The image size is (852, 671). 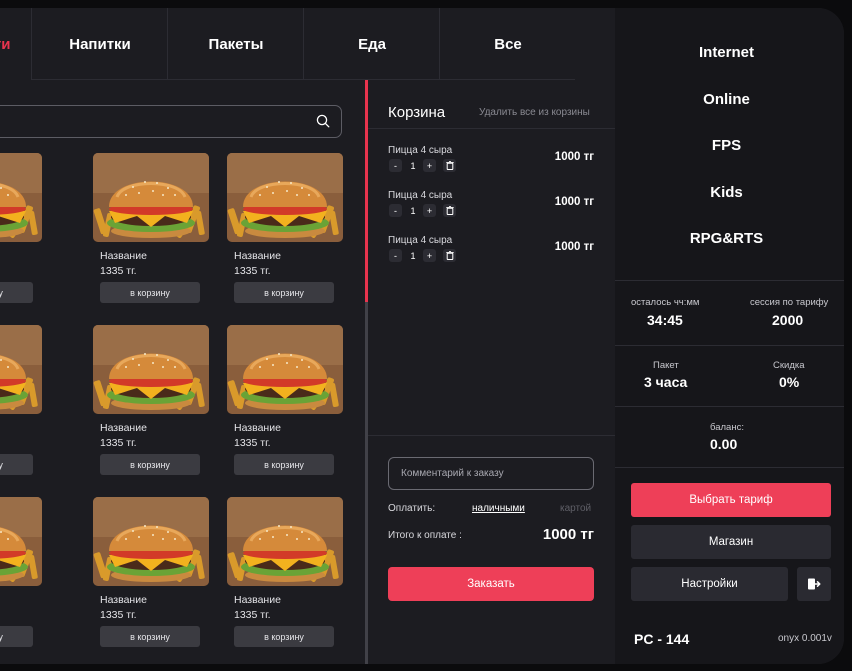 I want to click on tab-packages: Пакеты, so click(x=235, y=44).